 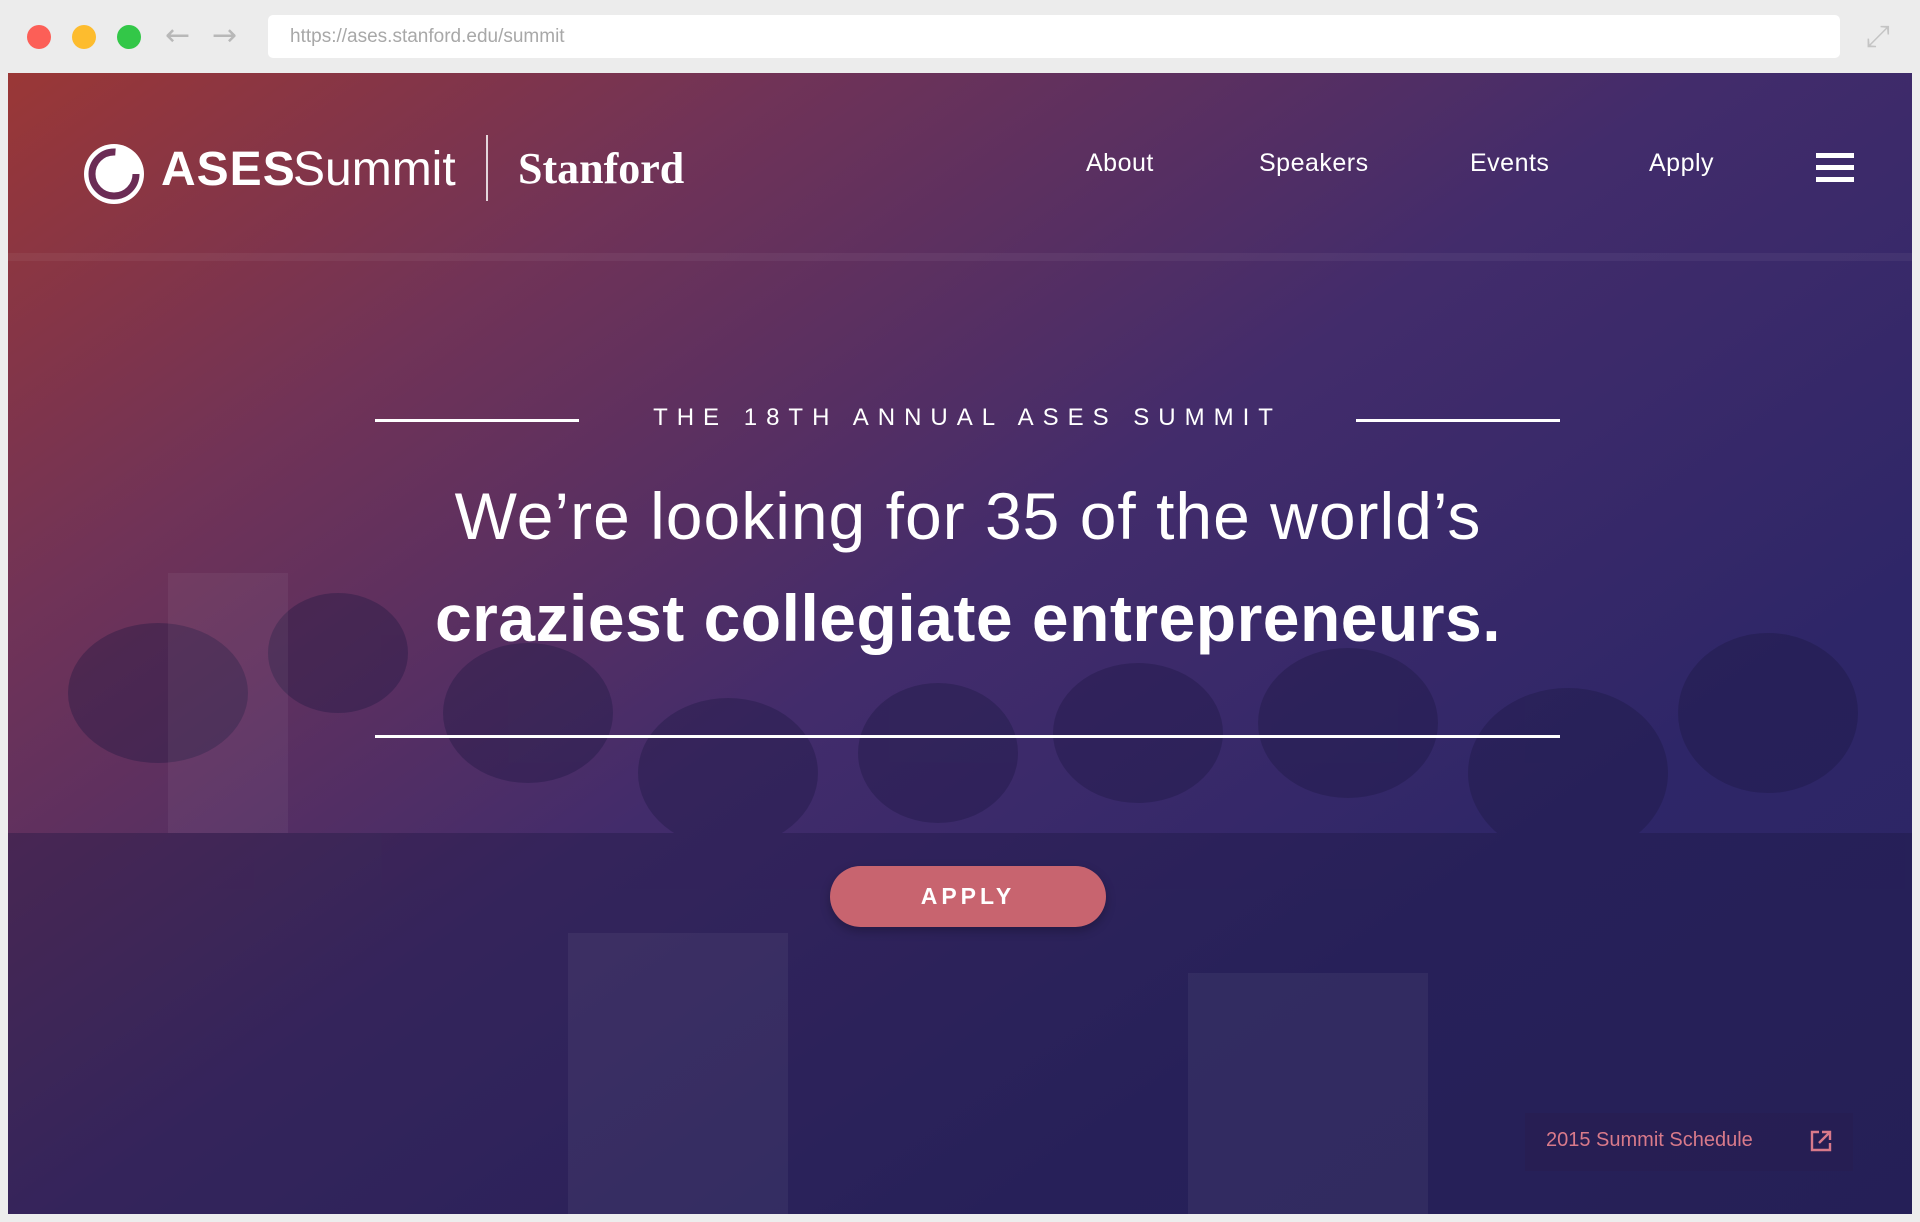 I want to click on browser-chrome: ← → https://ases.stanford.edu/summit ⤢, so click(x=960, y=36).